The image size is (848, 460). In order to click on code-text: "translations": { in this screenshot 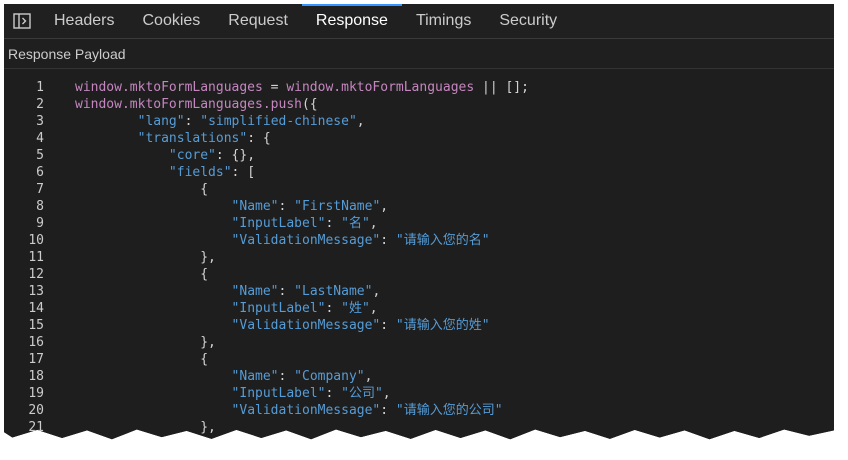, I will do `click(173, 138)`.